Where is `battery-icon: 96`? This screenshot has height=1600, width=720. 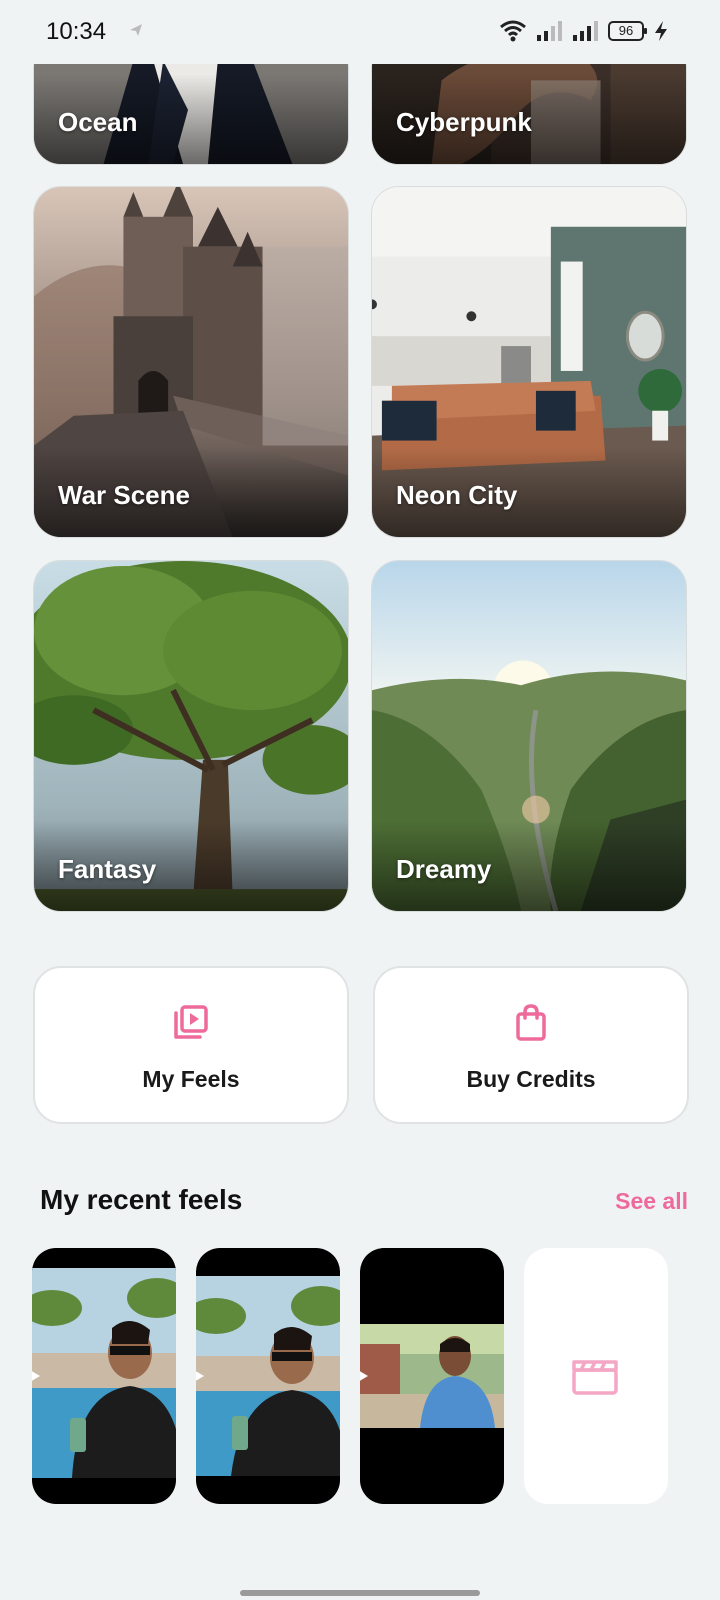 battery-icon: 96 is located at coordinates (627, 31).